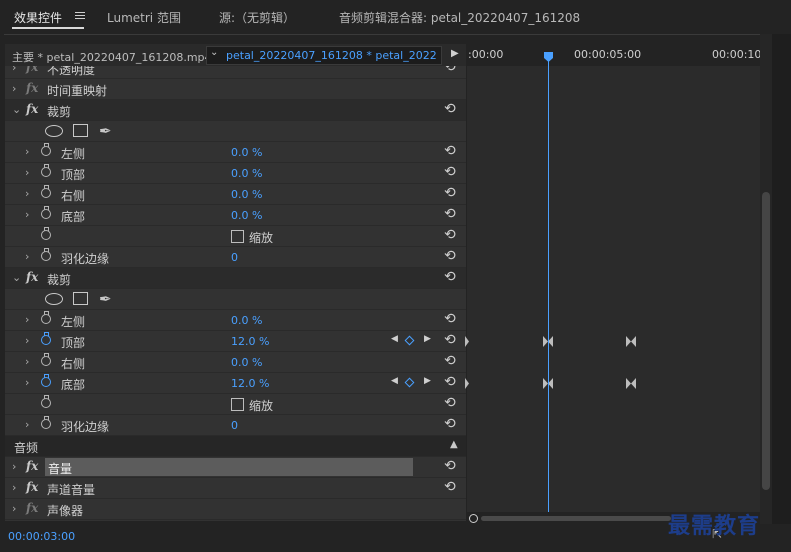 This screenshot has width=791, height=552. What do you see at coordinates (144, 17) in the screenshot?
I see `tab-lumetri-scopes: Lumetri 范围` at bounding box center [144, 17].